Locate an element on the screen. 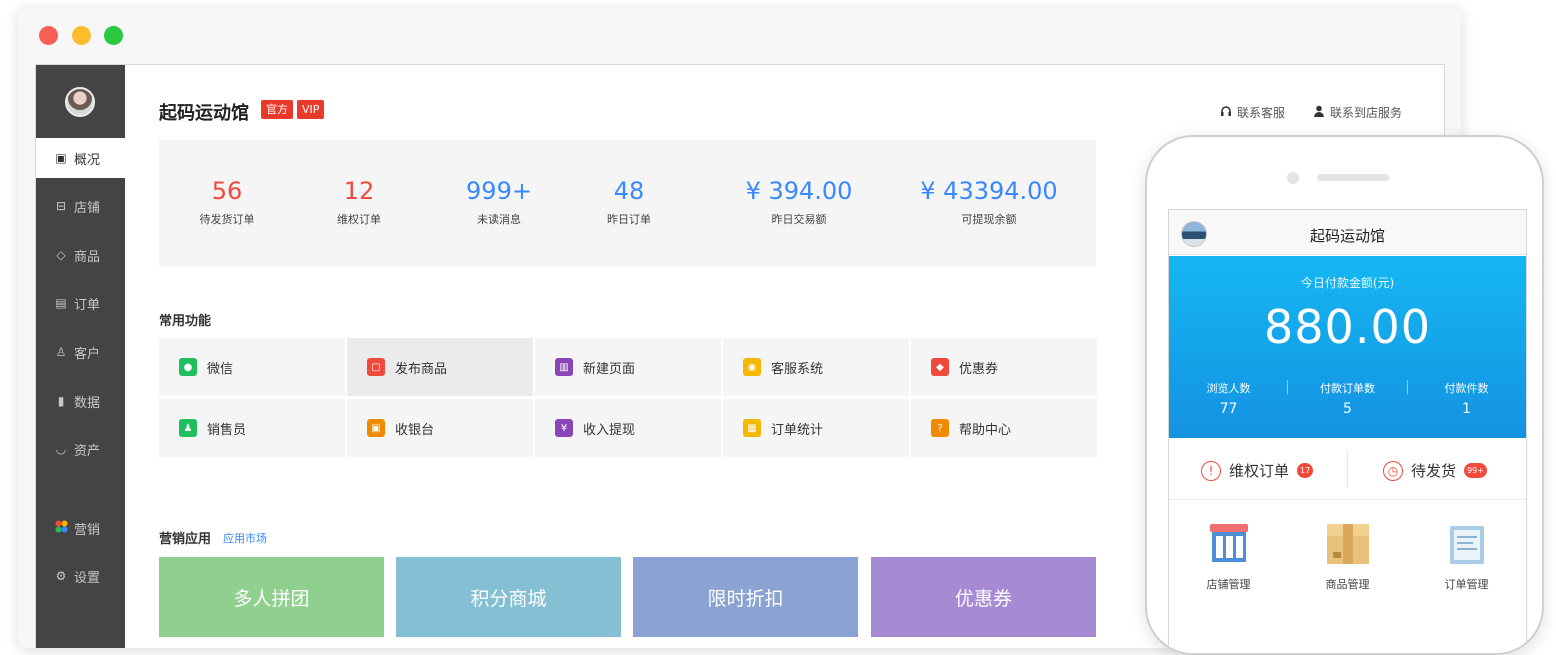 The height and width of the screenshot is (655, 1556). clock-icon: ◷ is located at coordinates (1393, 470).